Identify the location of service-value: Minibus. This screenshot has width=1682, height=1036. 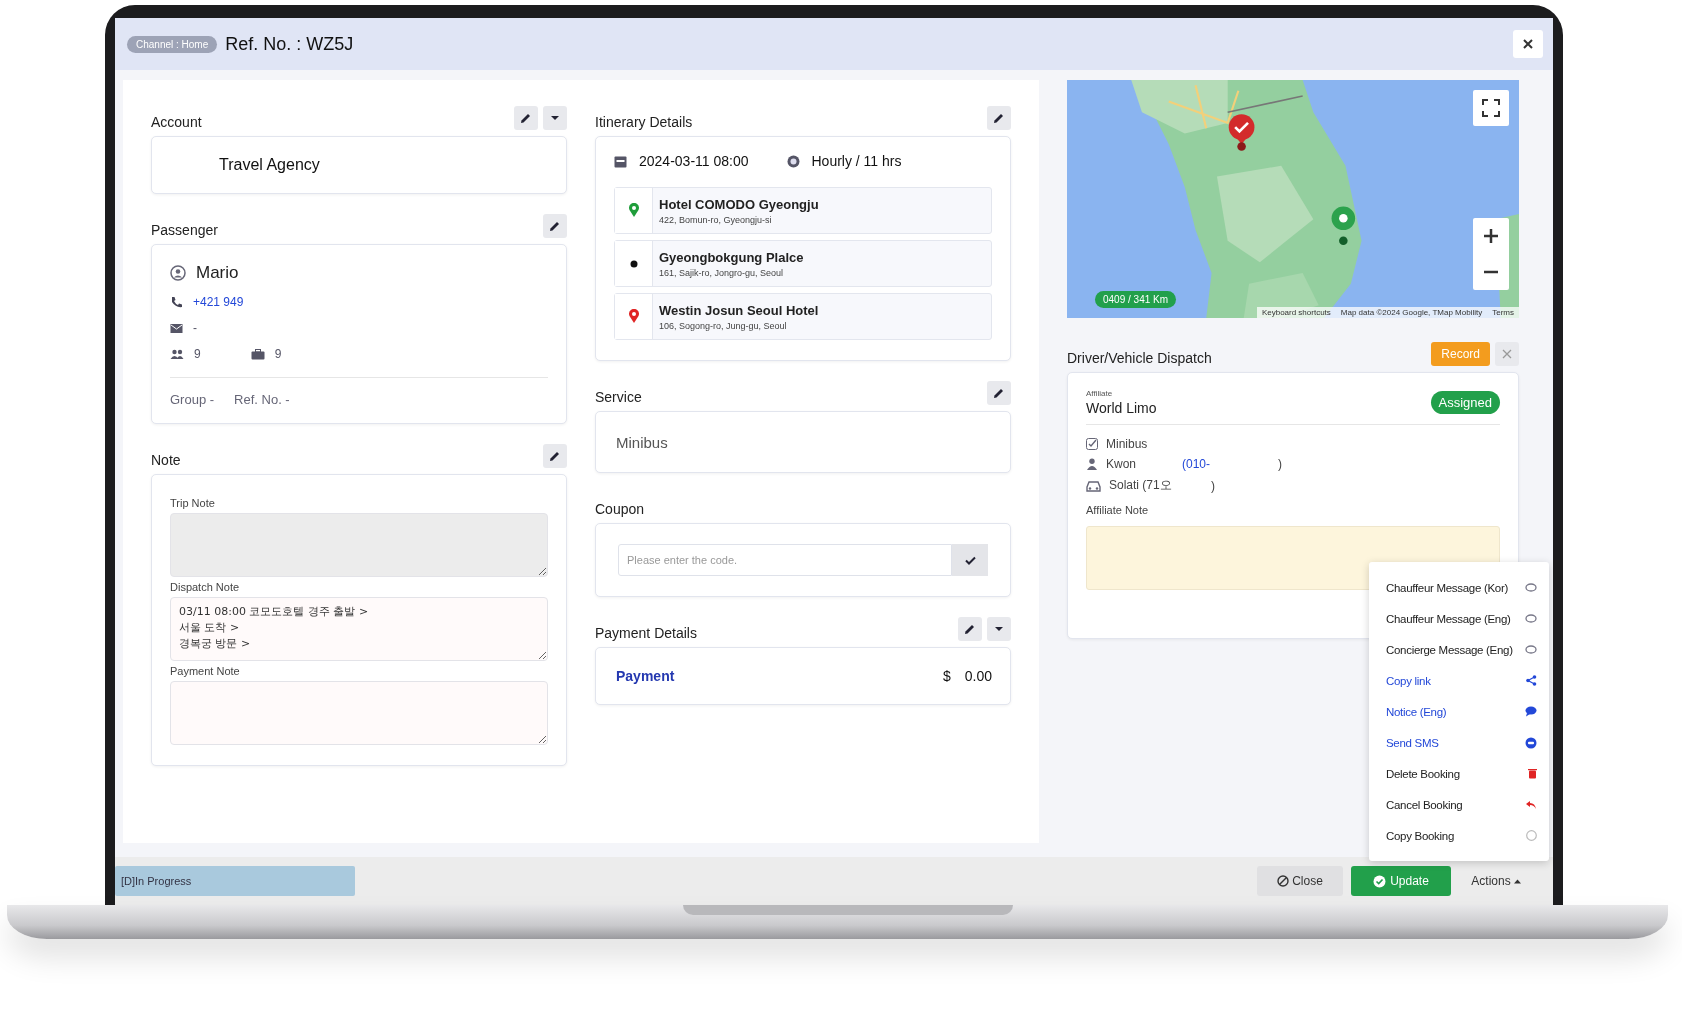
(642, 442).